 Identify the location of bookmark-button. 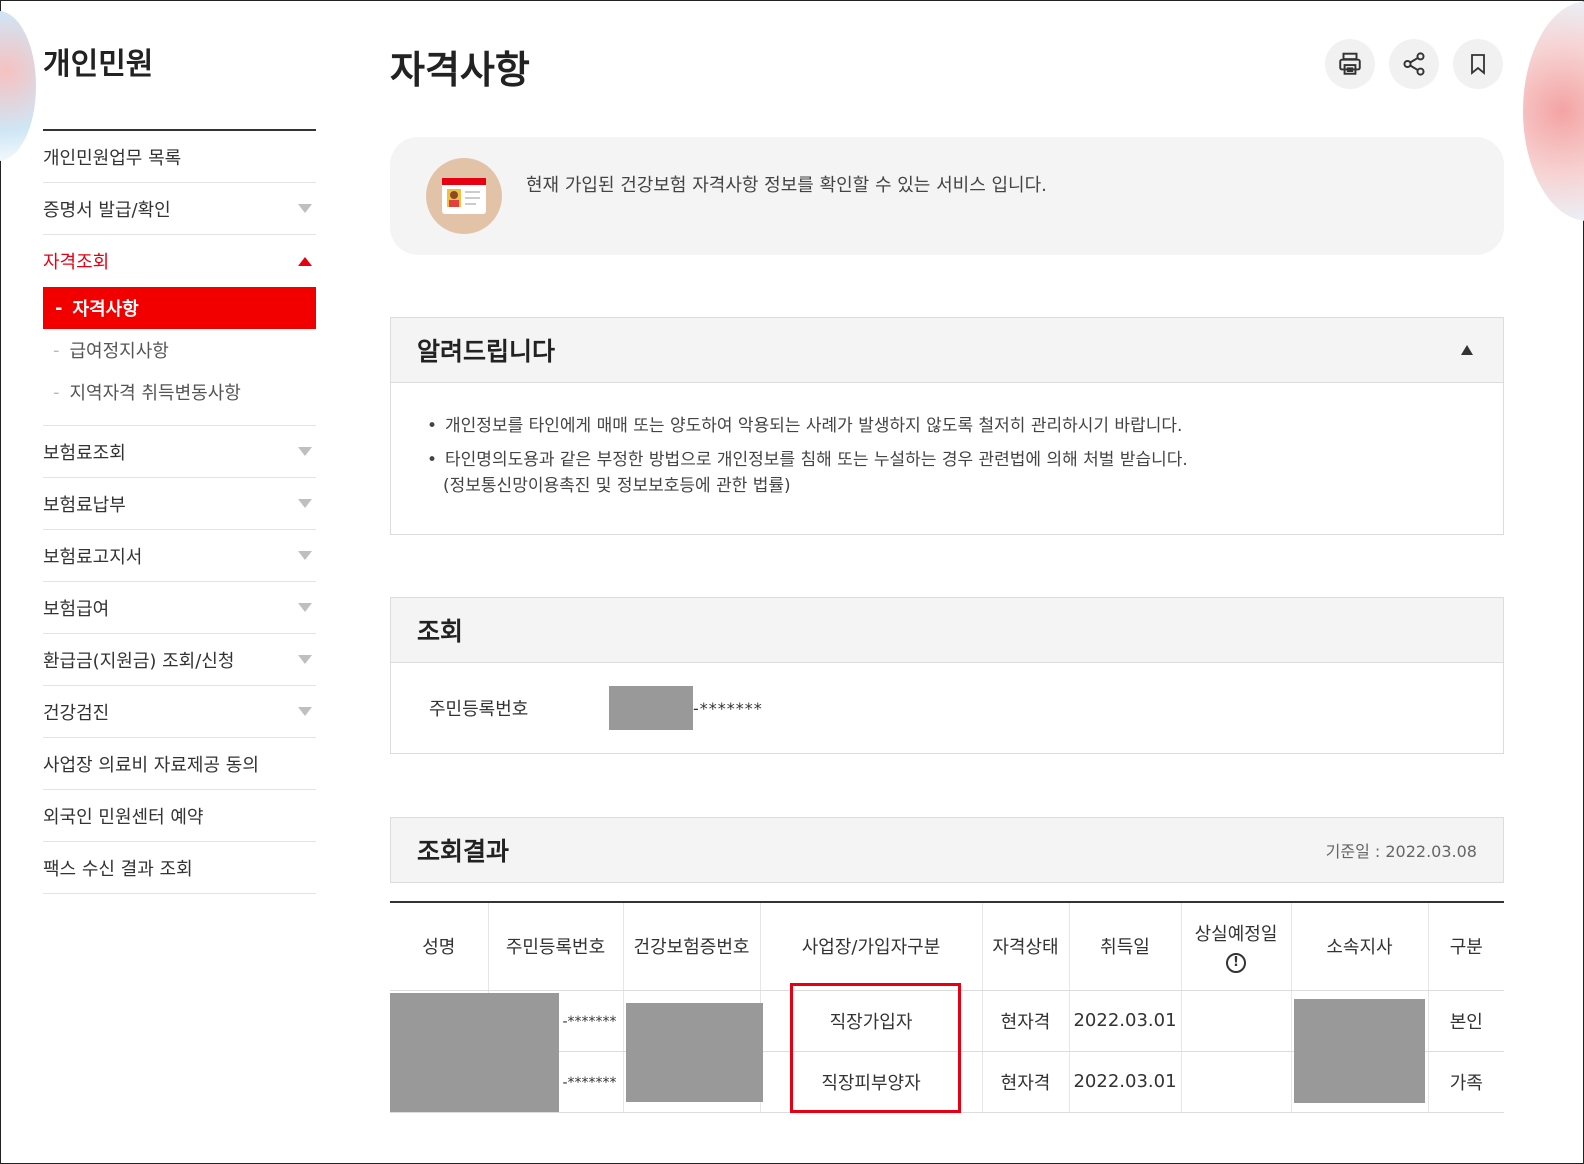
(1478, 64).